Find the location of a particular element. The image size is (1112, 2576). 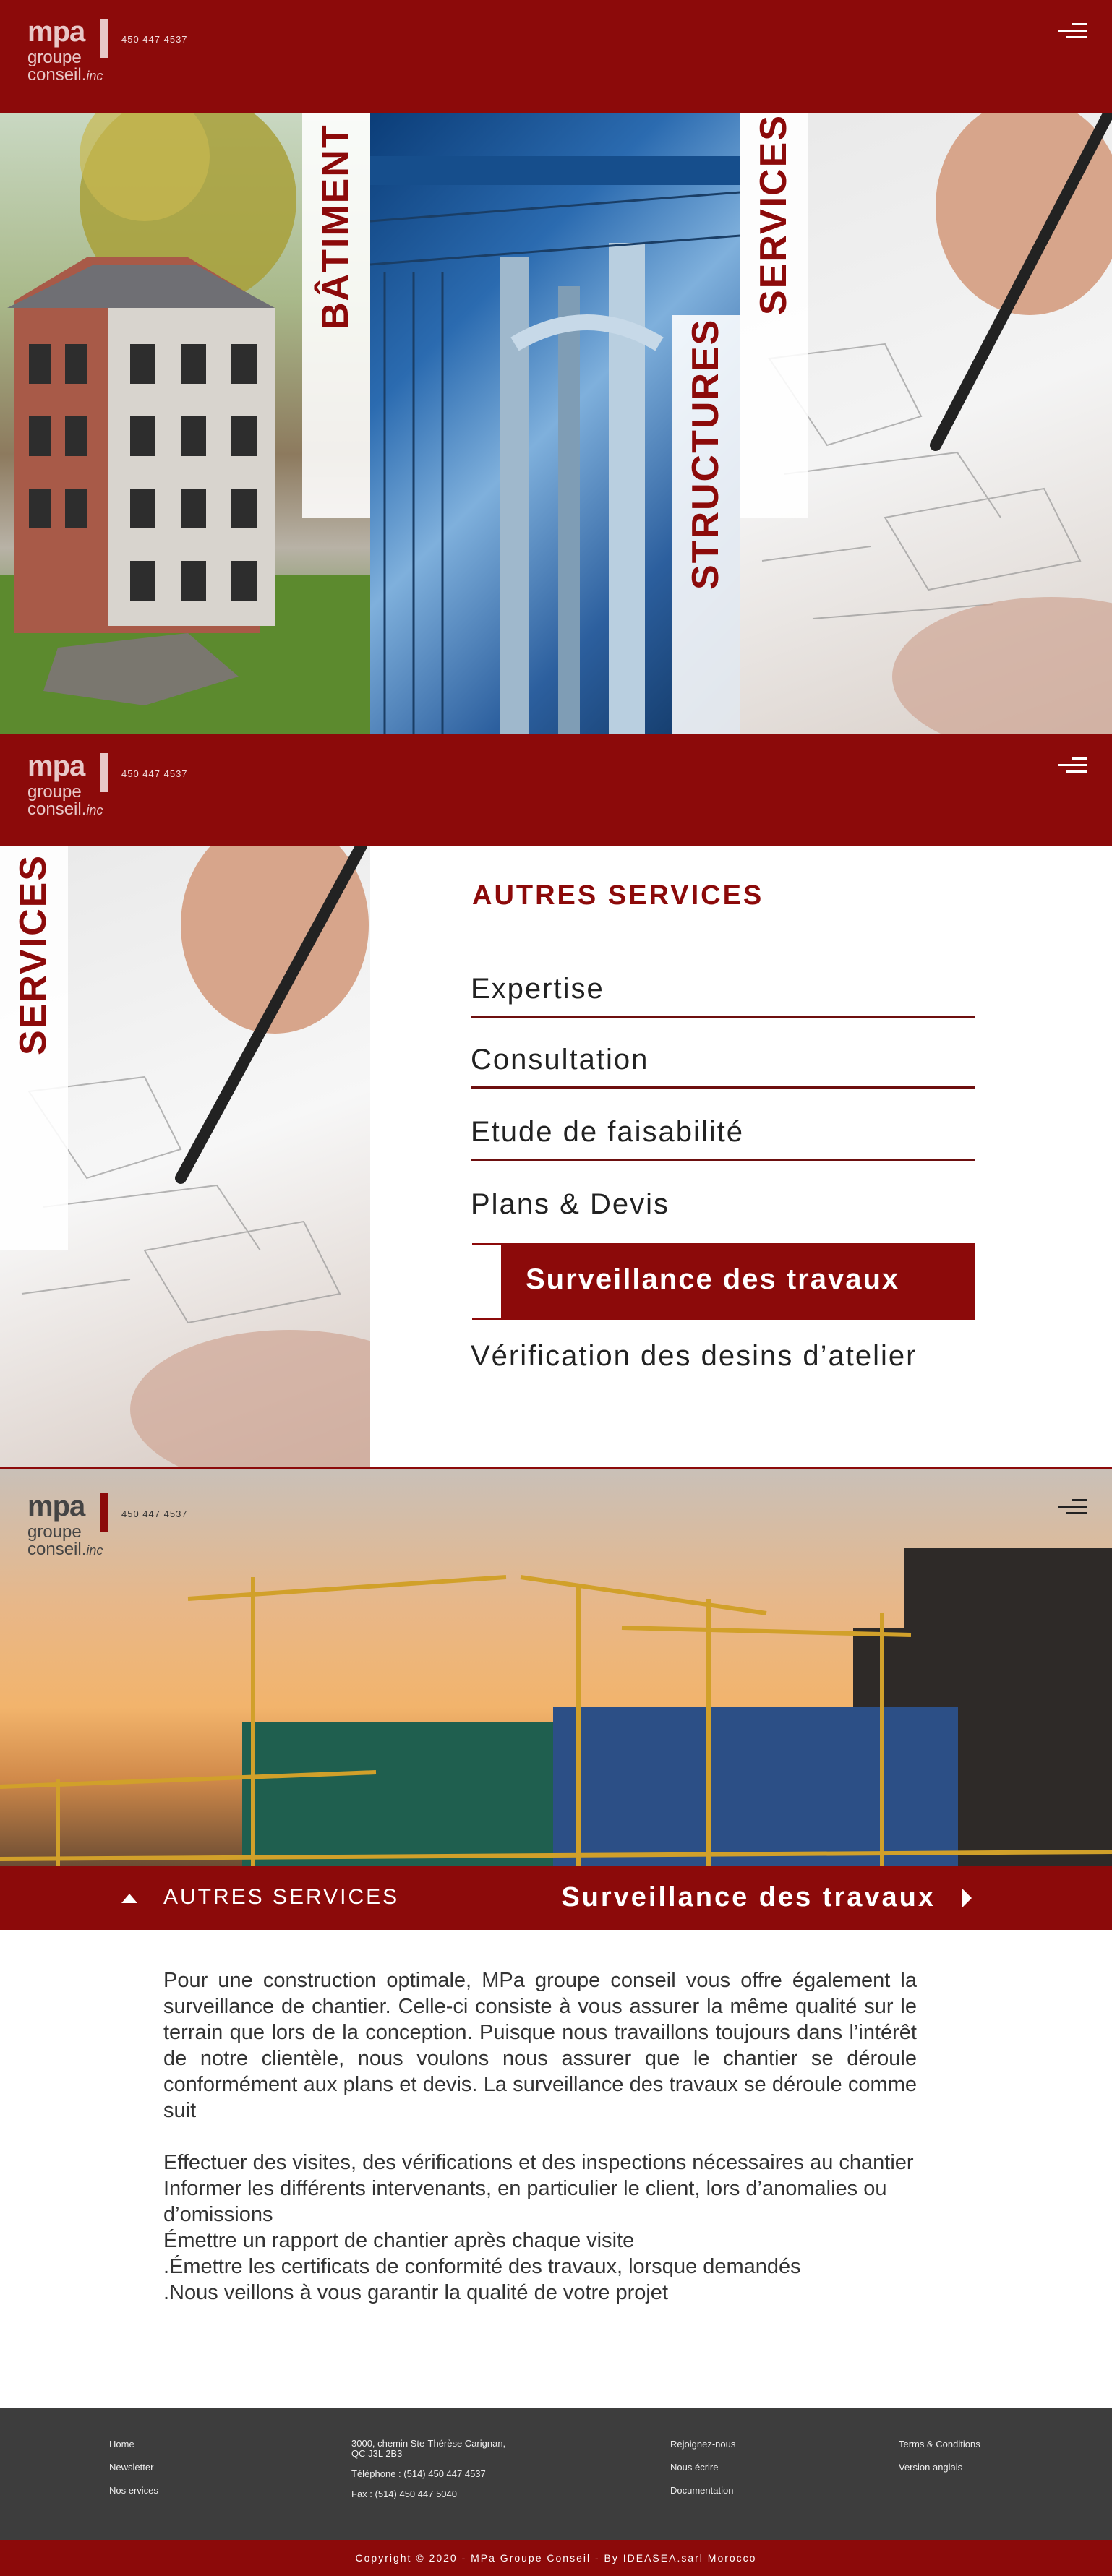

footer-link-ecrire: Nous écrire is located at coordinates (702, 2467).